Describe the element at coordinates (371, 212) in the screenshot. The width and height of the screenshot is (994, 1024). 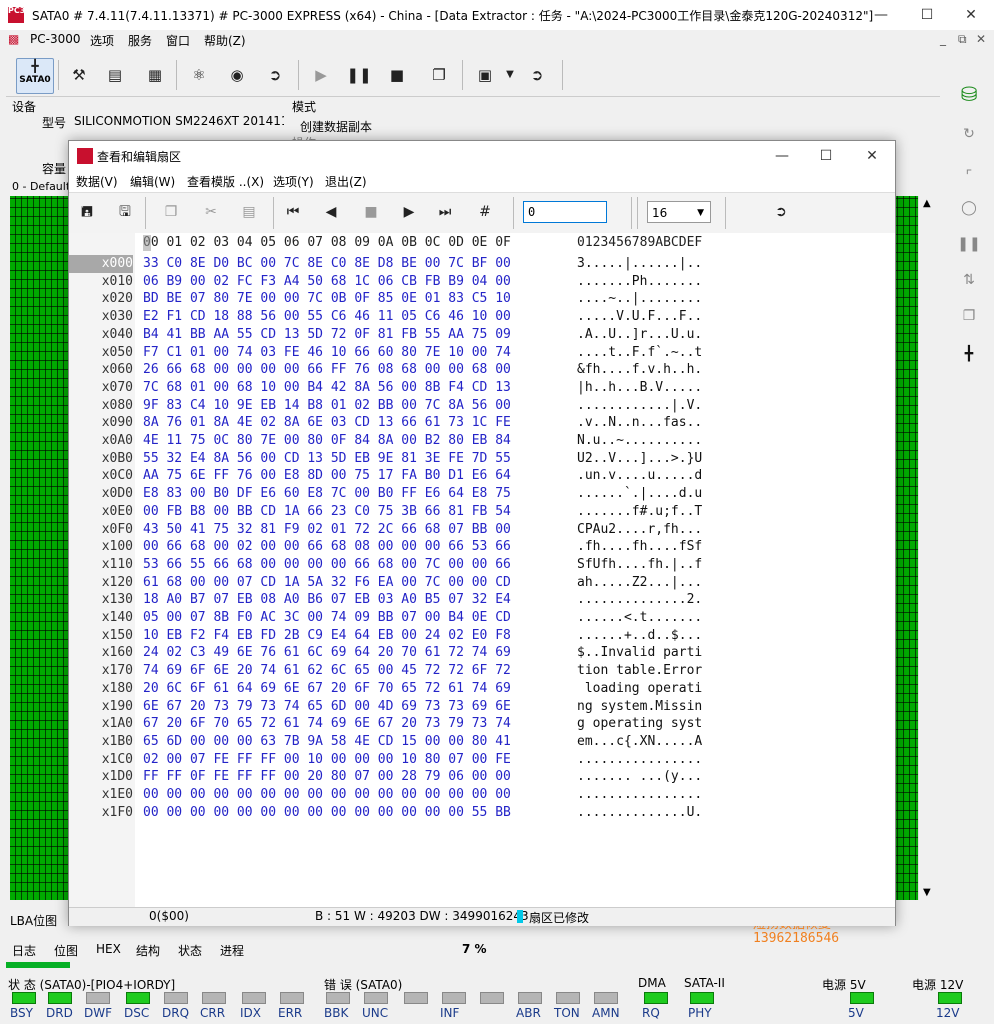
I see `stop-icon-dlg: ■` at that location.